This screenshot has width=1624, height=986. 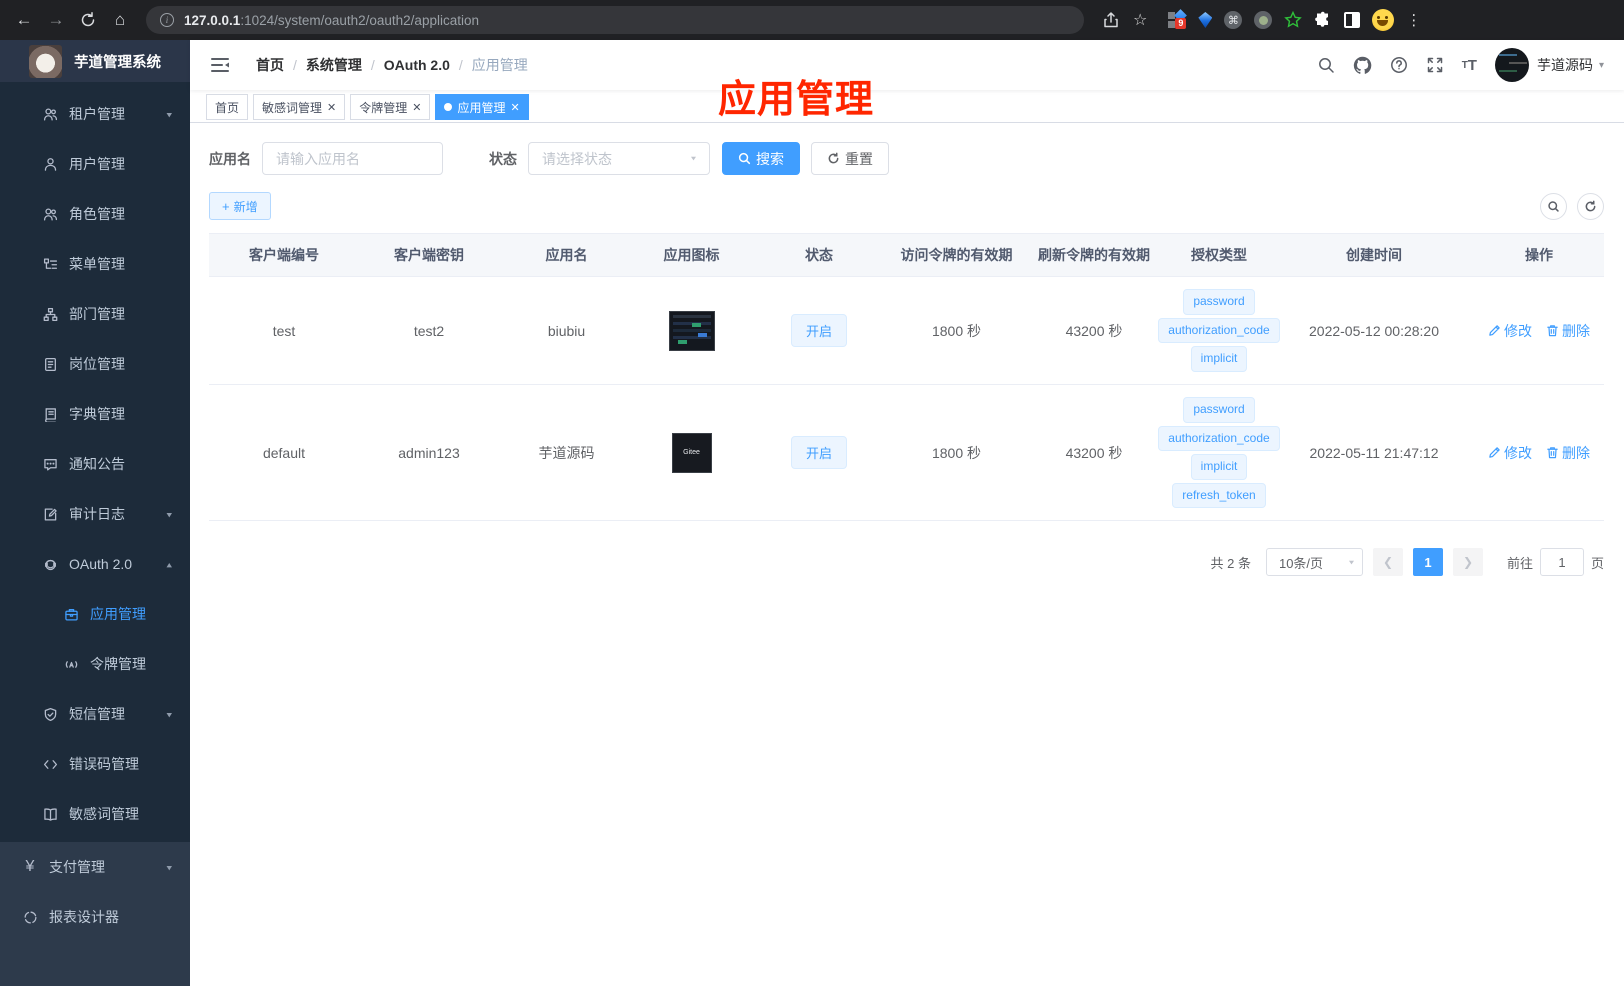 What do you see at coordinates (1314, 562) in the screenshot?
I see `page-size-select: 10条/页 ▾` at bounding box center [1314, 562].